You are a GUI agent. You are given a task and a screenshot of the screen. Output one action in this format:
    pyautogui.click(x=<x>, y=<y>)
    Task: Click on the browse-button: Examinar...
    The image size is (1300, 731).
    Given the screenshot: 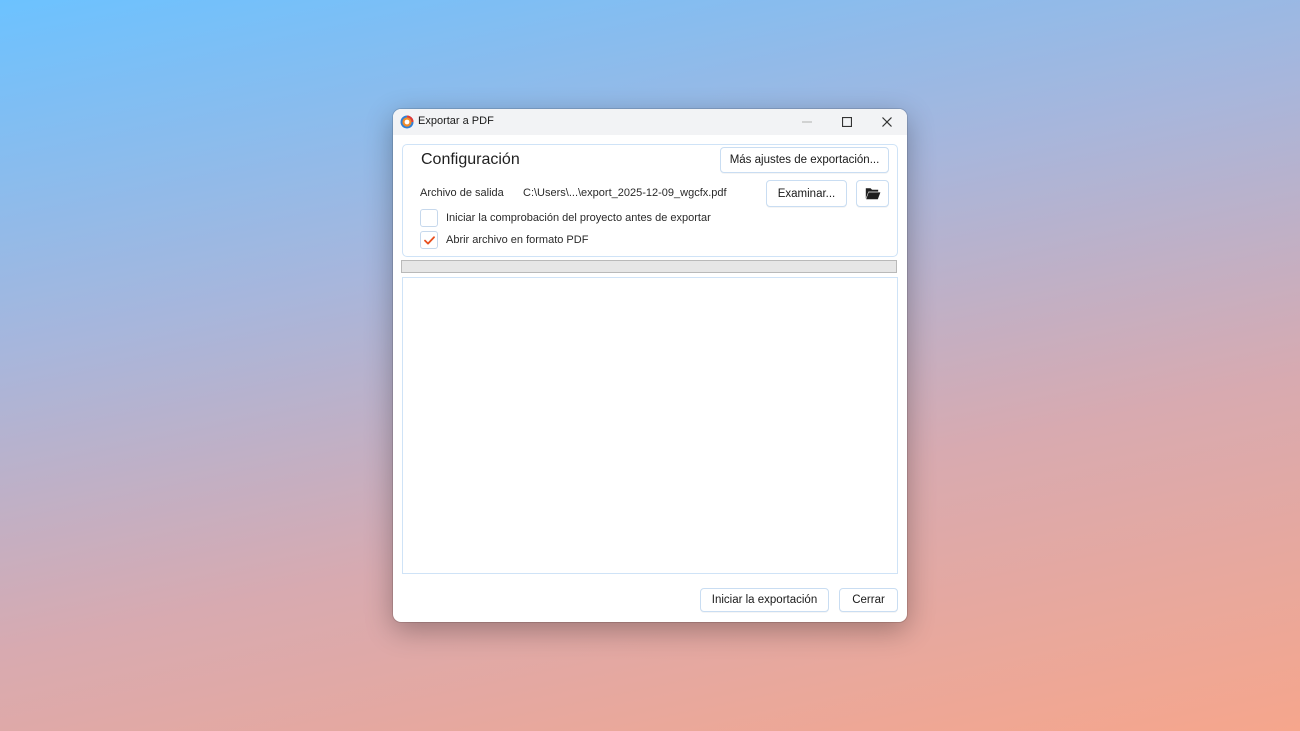 What is the action you would take?
    pyautogui.click(x=806, y=193)
    